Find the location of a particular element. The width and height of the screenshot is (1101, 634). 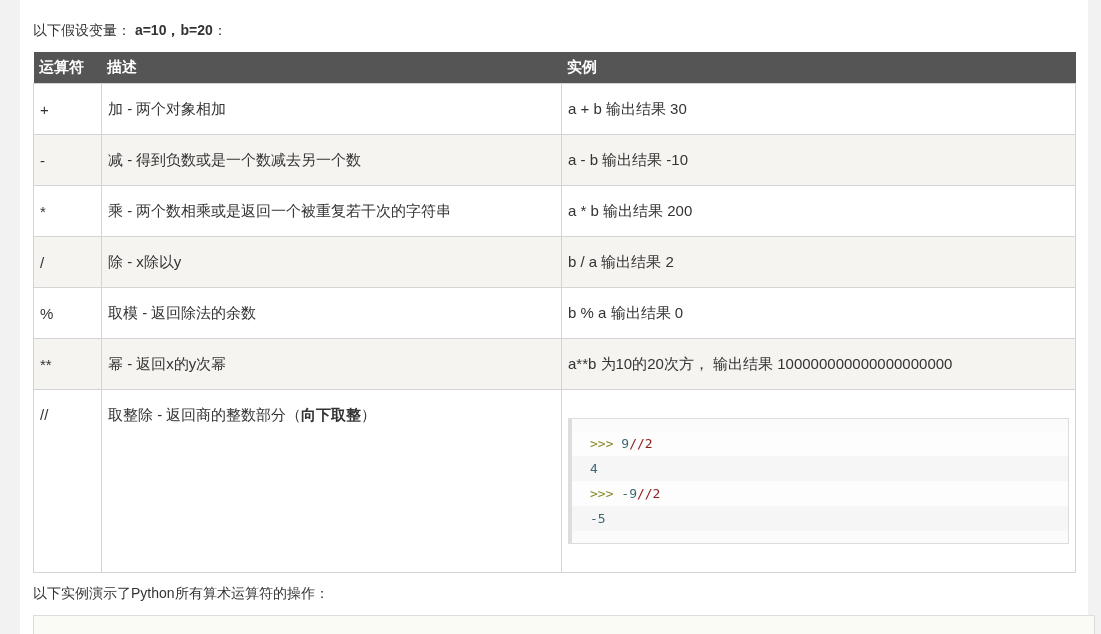

table-cell: + is located at coordinates (67, 109).